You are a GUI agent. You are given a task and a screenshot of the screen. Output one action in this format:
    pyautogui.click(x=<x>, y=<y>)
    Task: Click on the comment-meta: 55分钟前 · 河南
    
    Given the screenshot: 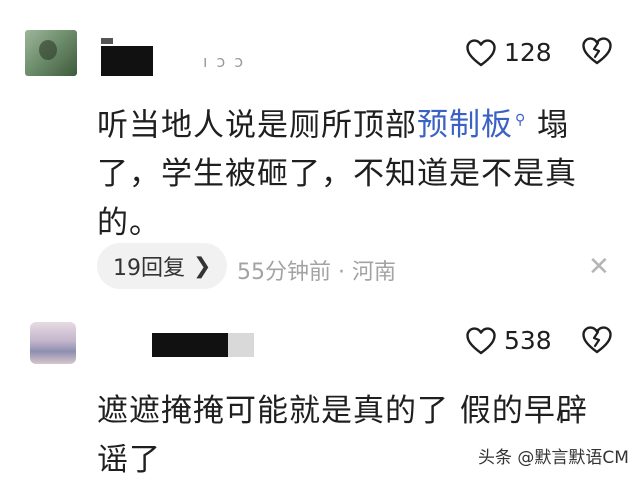 What is the action you would take?
    pyautogui.click(x=316, y=272)
    